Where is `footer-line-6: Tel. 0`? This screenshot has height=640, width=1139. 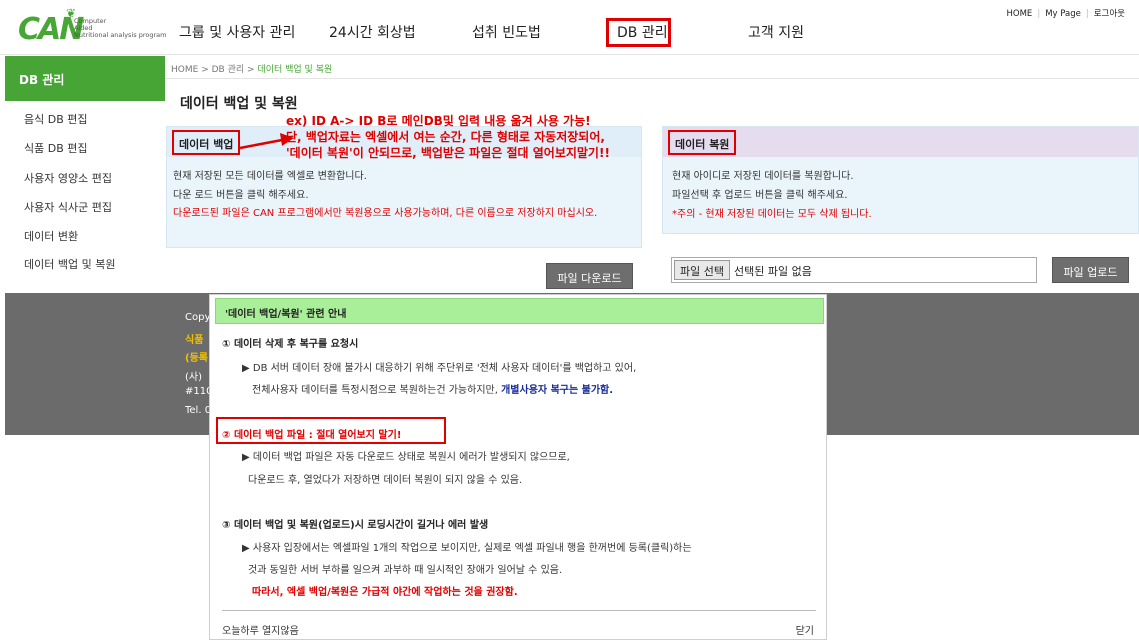
footer-line-6: Tel. 0 is located at coordinates (197, 410).